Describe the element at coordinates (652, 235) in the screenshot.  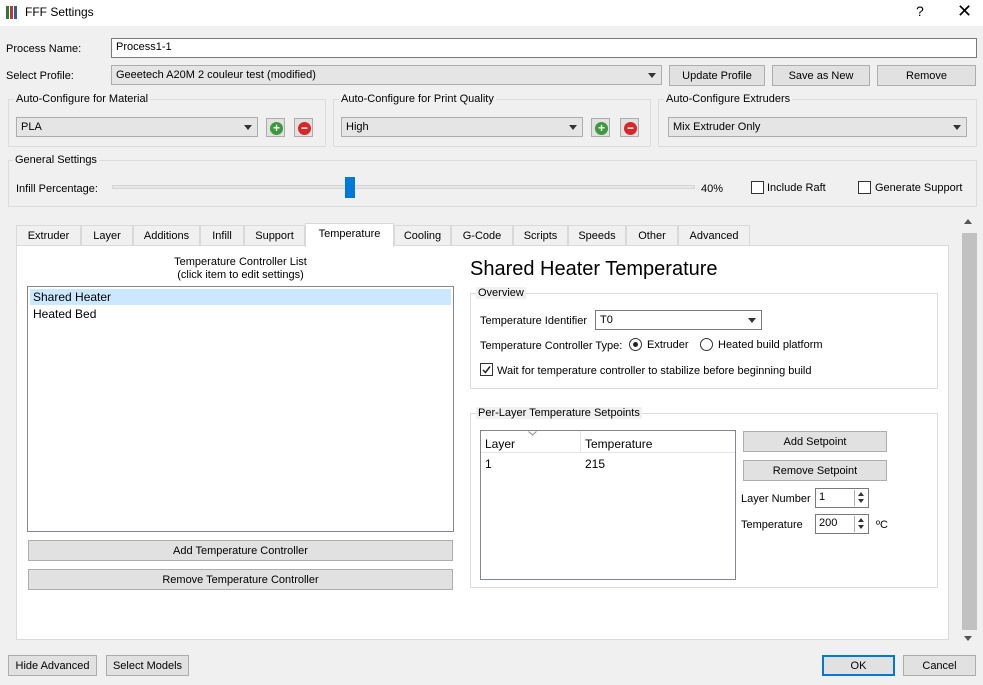
I see `tab-other: Other` at that location.